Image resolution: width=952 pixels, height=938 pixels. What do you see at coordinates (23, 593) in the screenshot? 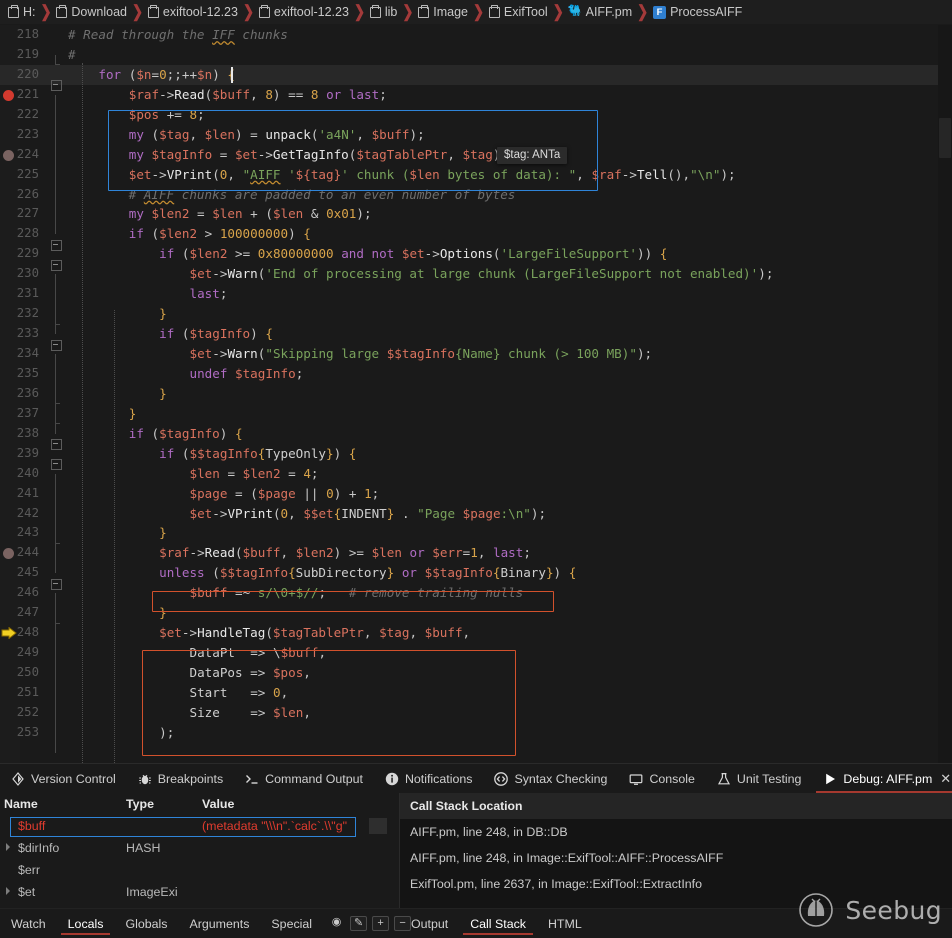
I see `line-number: 246` at bounding box center [23, 593].